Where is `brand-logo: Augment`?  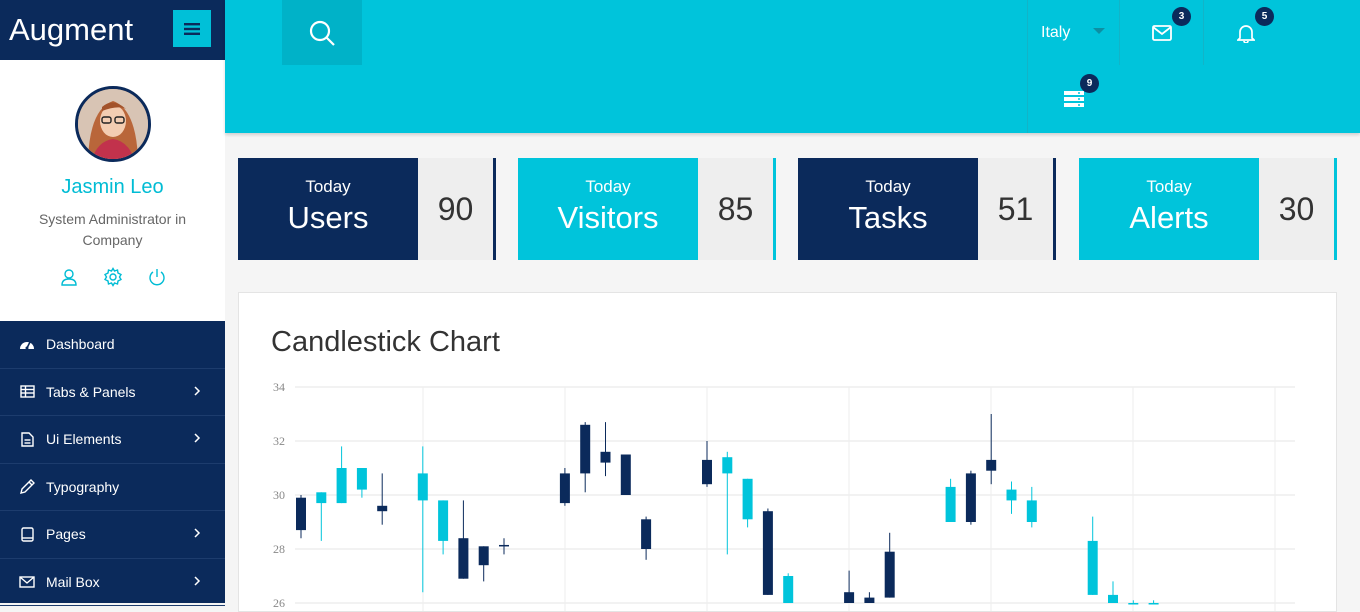 brand-logo: Augment is located at coordinates (71, 30).